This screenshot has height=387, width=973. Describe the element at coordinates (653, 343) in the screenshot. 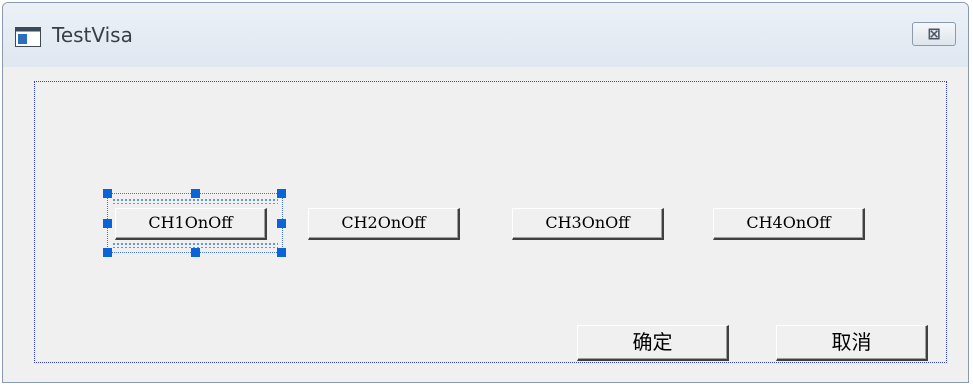

I see `ok-button: 确定` at that location.